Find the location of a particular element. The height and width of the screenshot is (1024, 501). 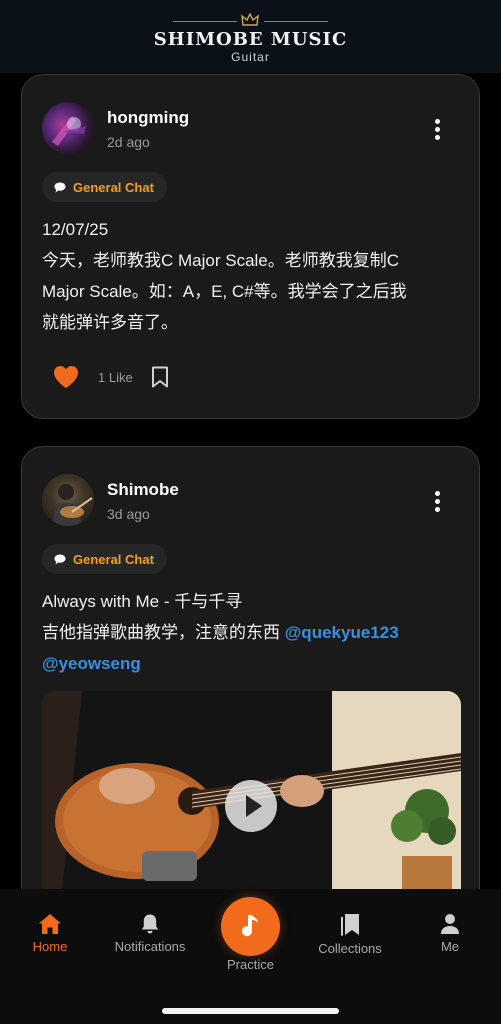

brand-subtitle: Guitar is located at coordinates (250, 57).